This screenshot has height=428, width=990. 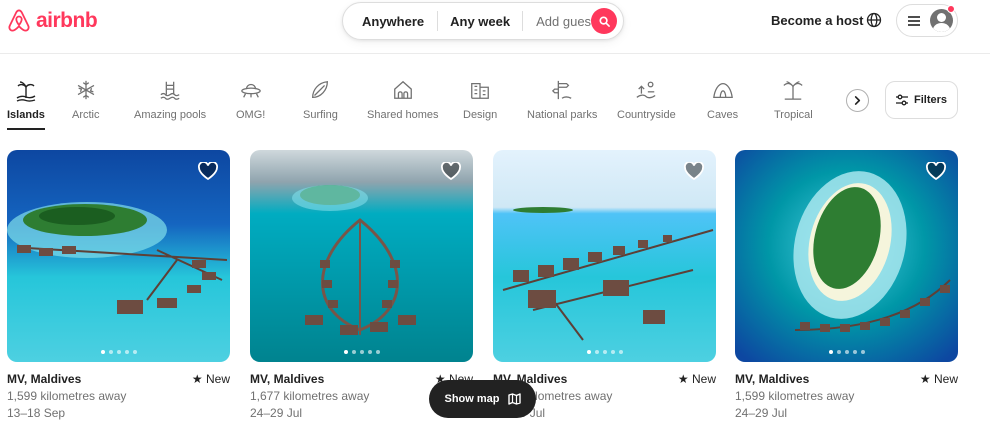 I want to click on countryside-icon, so click(x=646, y=90).